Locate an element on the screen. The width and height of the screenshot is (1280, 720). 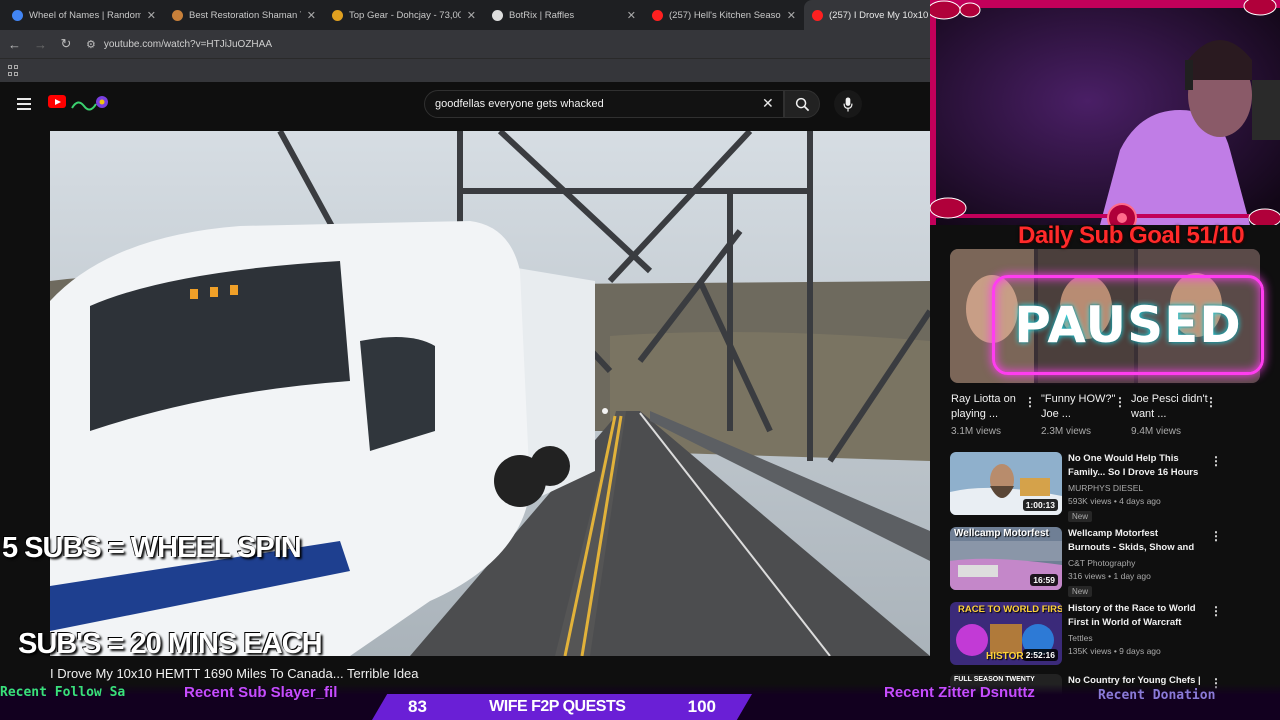
short-item: "Funny HOW?" Joe ... 2.3M views is located at coordinates (1083, 414).